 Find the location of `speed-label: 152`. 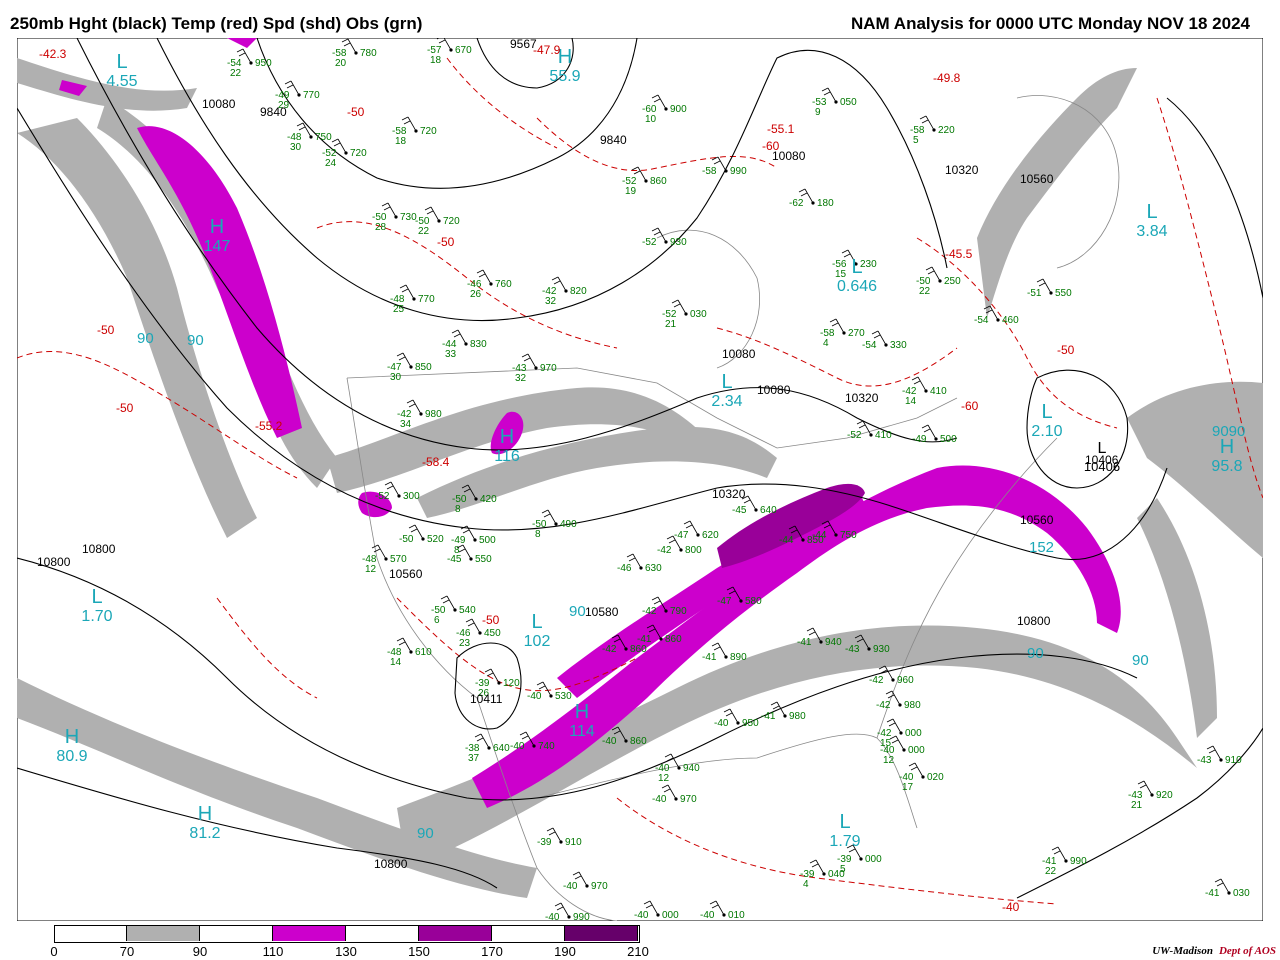

speed-label: 152 is located at coordinates (1041, 547).